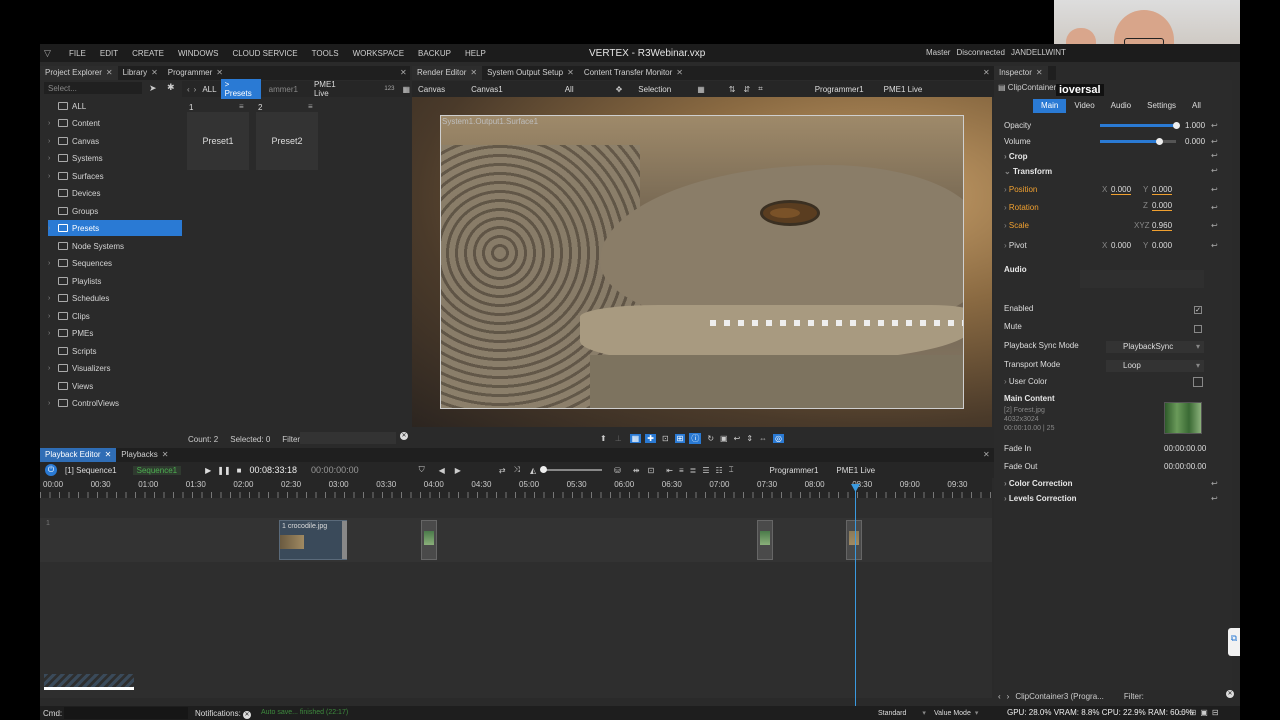 The image size is (1280, 720). What do you see at coordinates (724, 438) in the screenshot?
I see `camera-icon: ▣` at bounding box center [724, 438].